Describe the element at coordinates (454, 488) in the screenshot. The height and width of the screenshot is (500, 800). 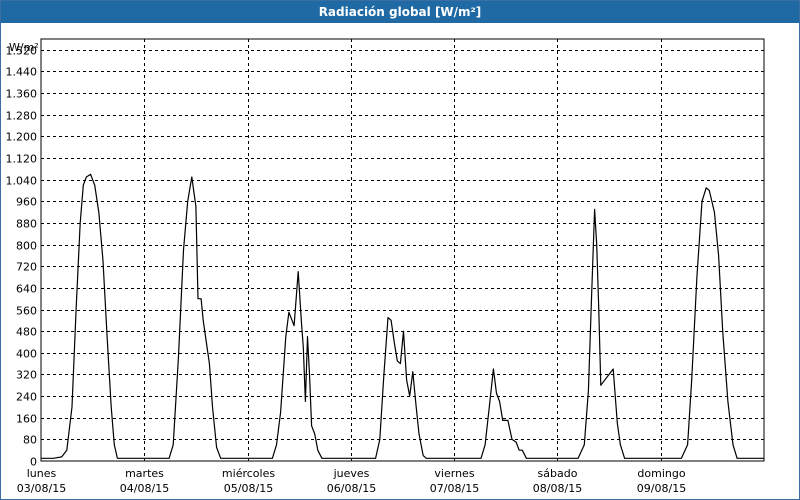
I see `x-tick-date: 07/08/15` at that location.